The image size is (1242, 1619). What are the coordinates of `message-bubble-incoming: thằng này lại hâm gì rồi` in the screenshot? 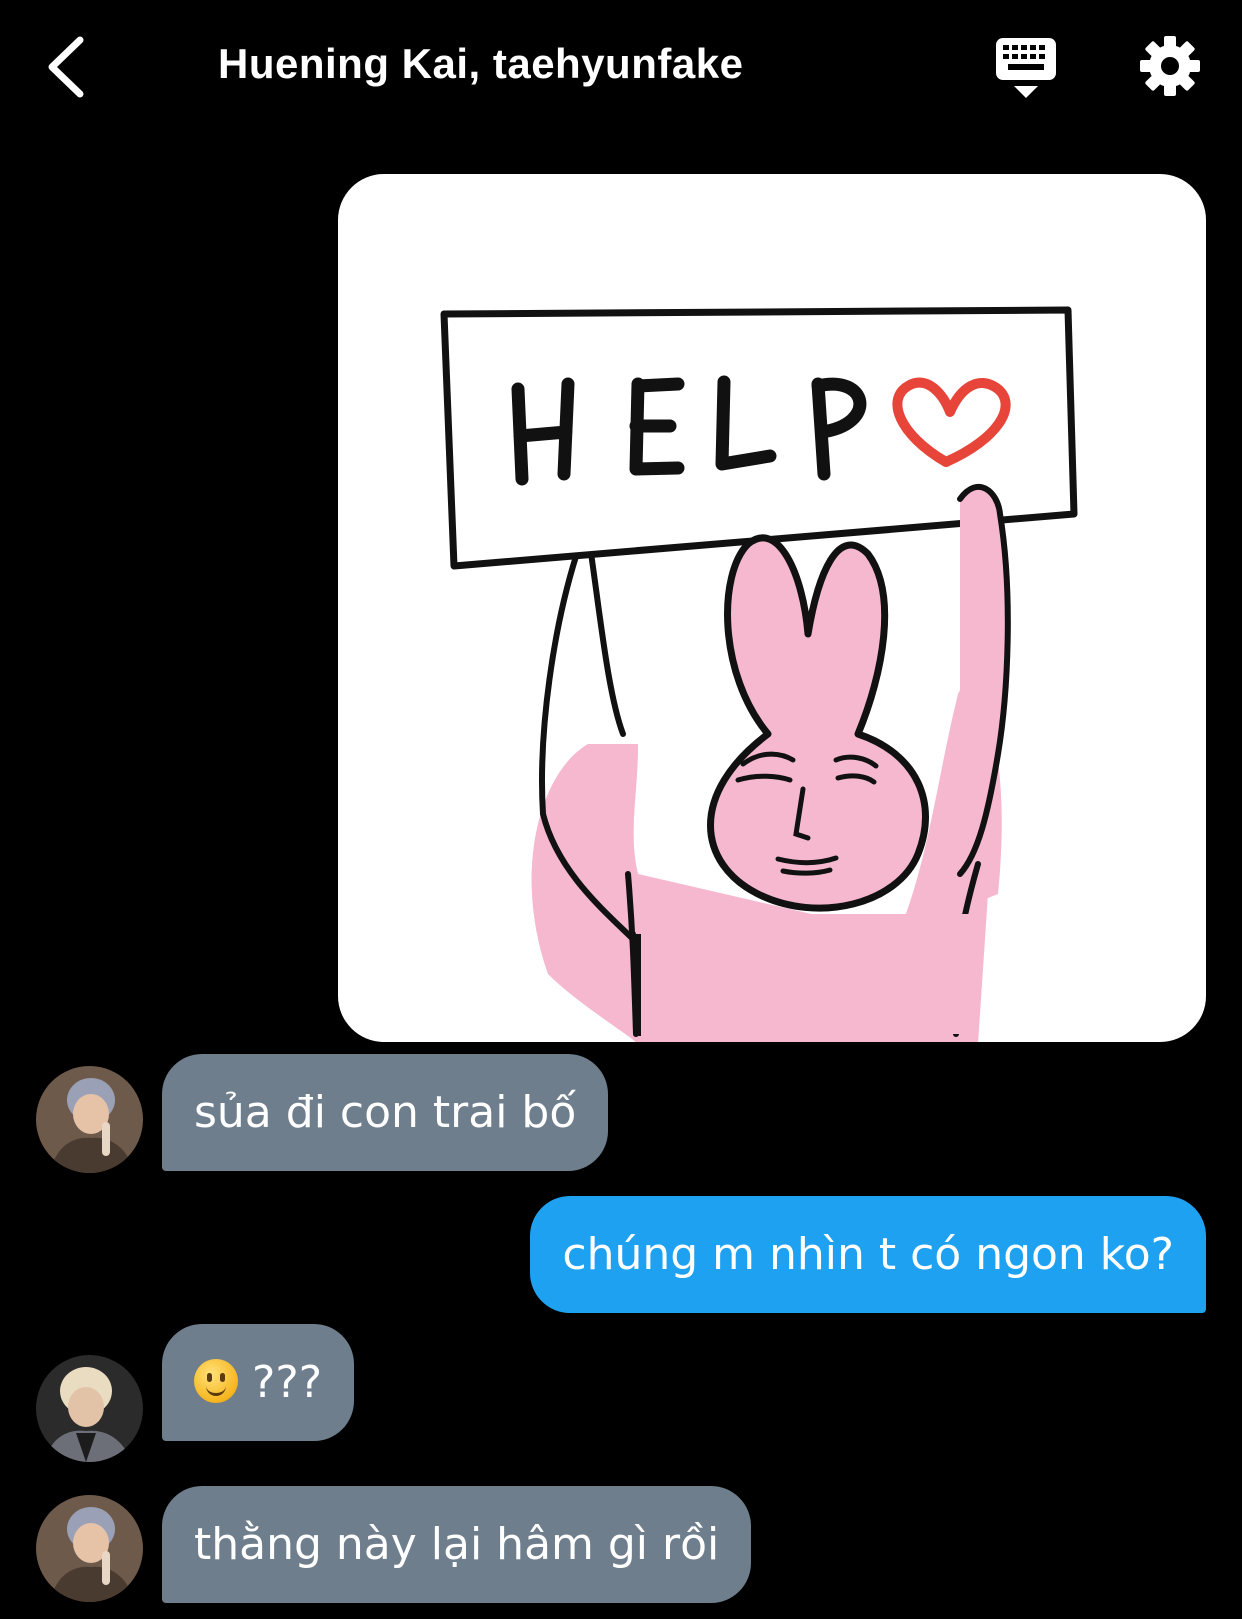 It's located at (457, 1544).